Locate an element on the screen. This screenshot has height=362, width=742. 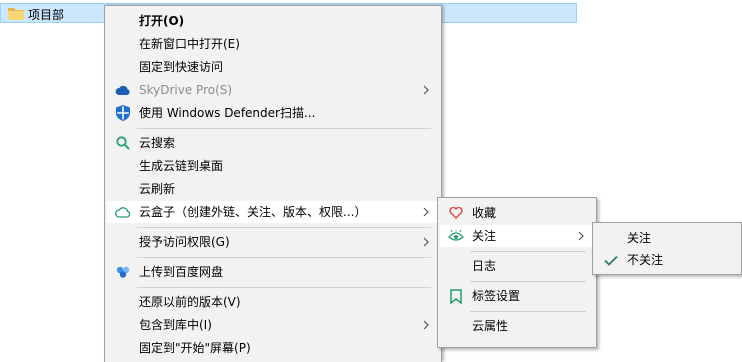
folder-icon is located at coordinates (16, 13).